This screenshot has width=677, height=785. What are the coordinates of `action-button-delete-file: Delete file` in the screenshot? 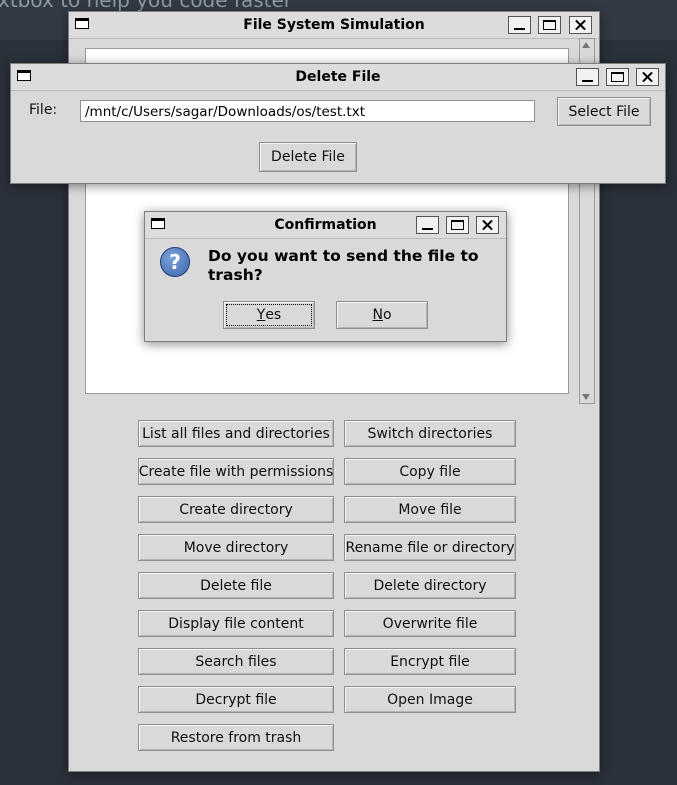 It's located at (236, 585).